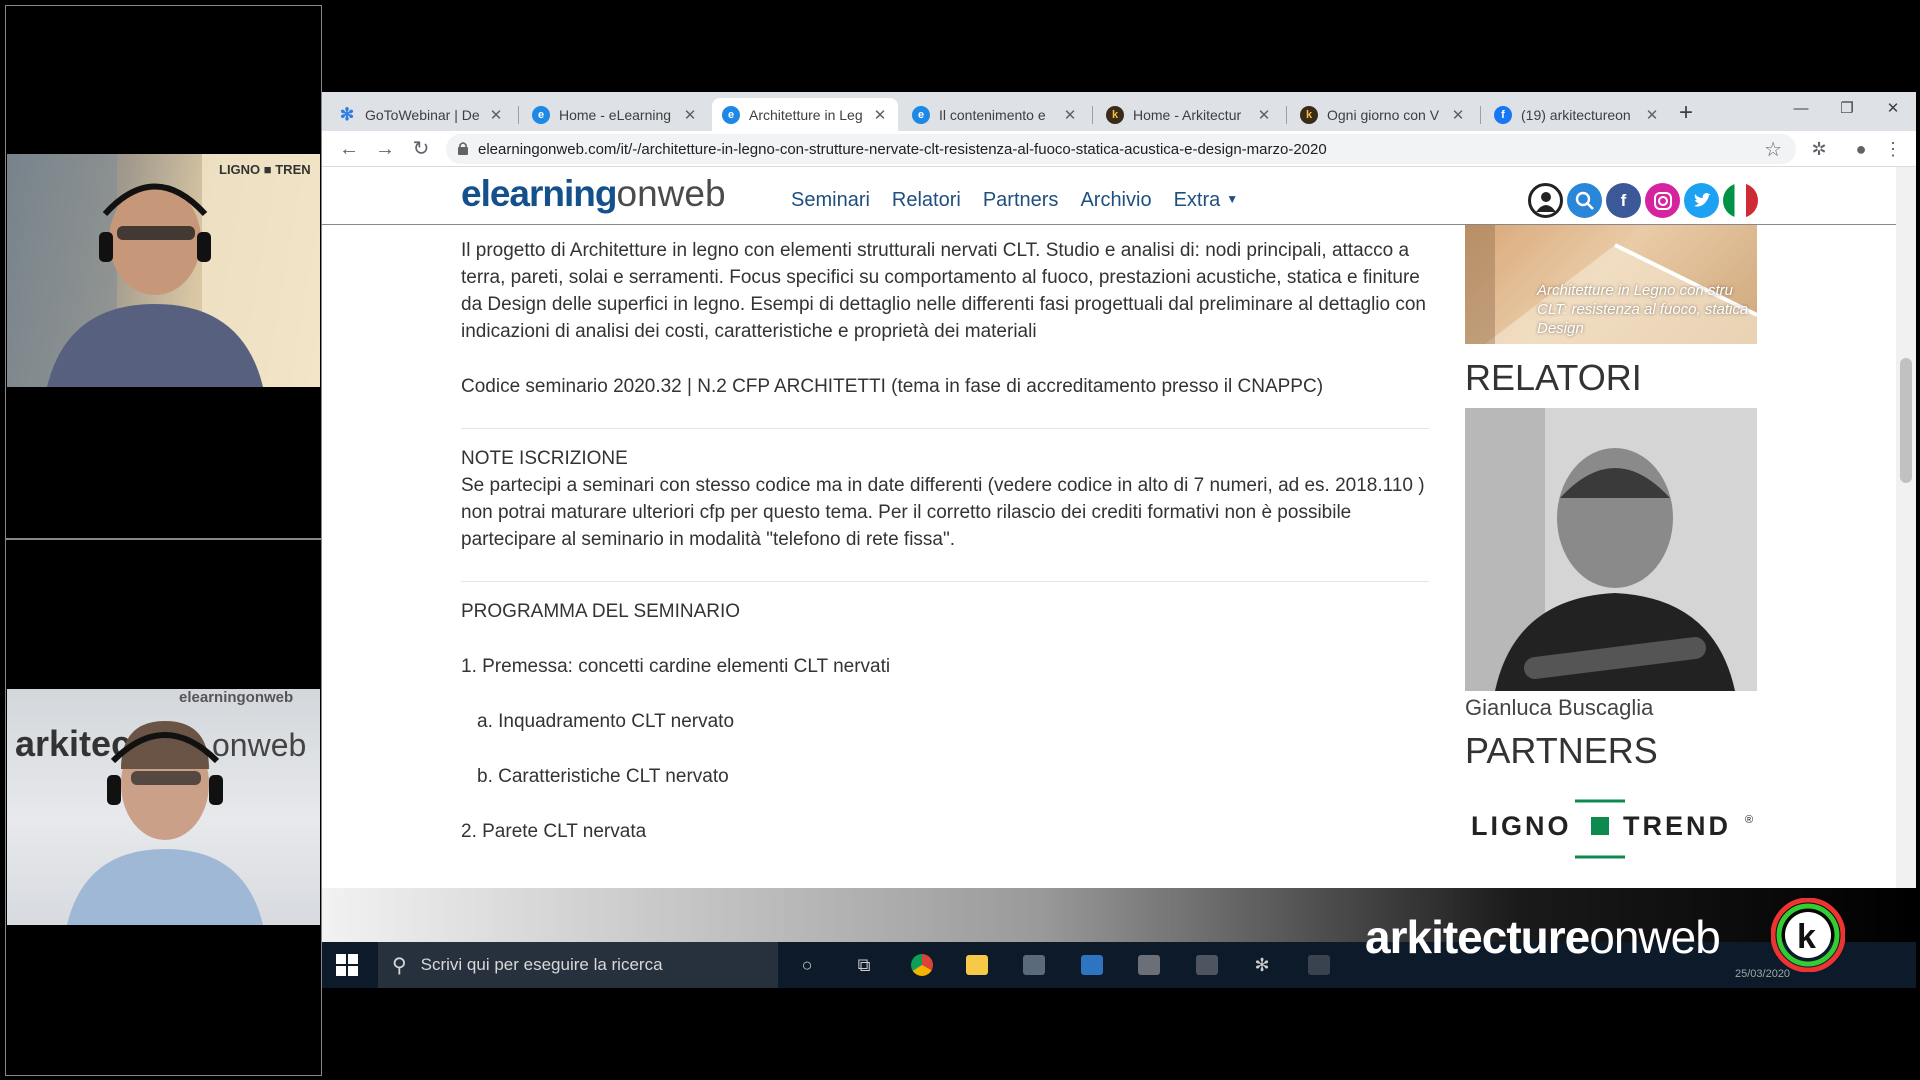 The image size is (1920, 1080). What do you see at coordinates (1611, 708) in the screenshot?
I see `speaker-name: Gianluca Buscaglia` at bounding box center [1611, 708].